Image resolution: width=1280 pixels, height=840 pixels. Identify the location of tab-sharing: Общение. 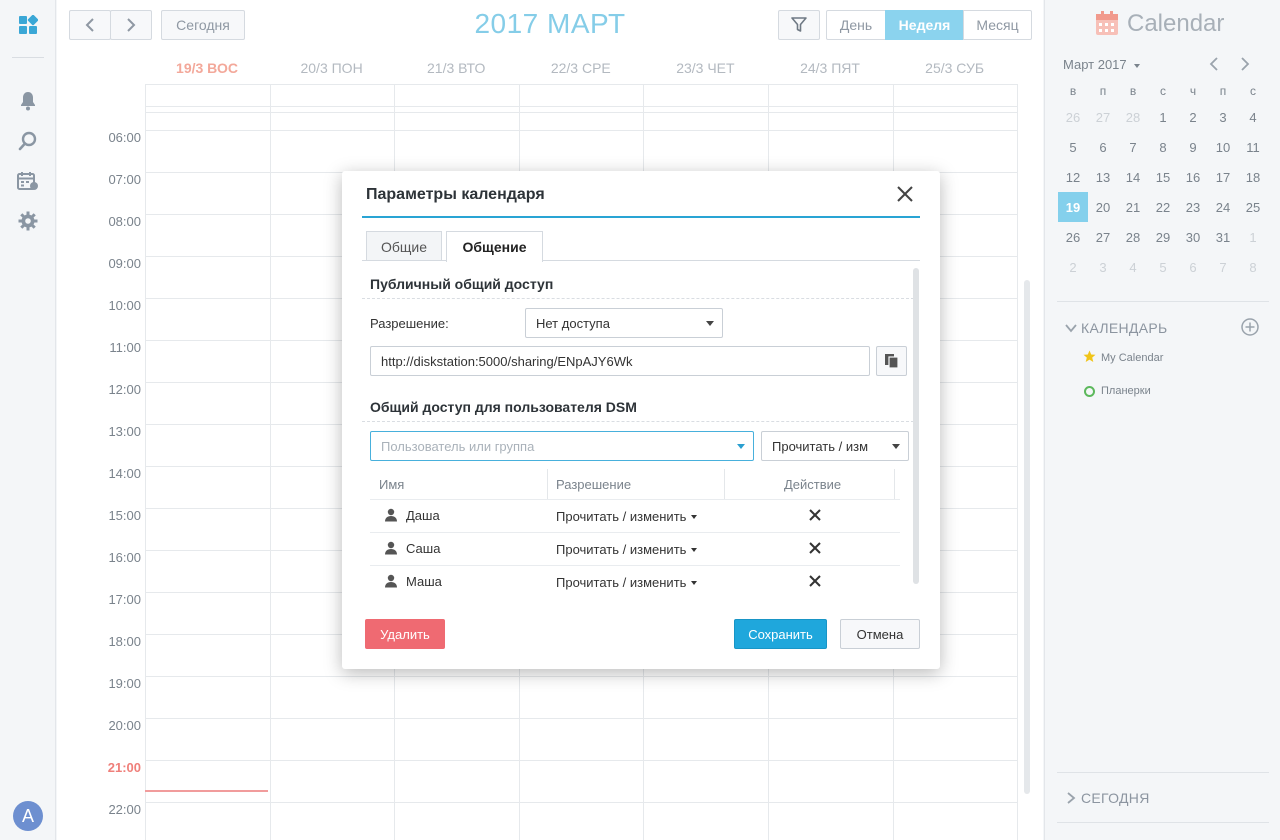
(494, 246).